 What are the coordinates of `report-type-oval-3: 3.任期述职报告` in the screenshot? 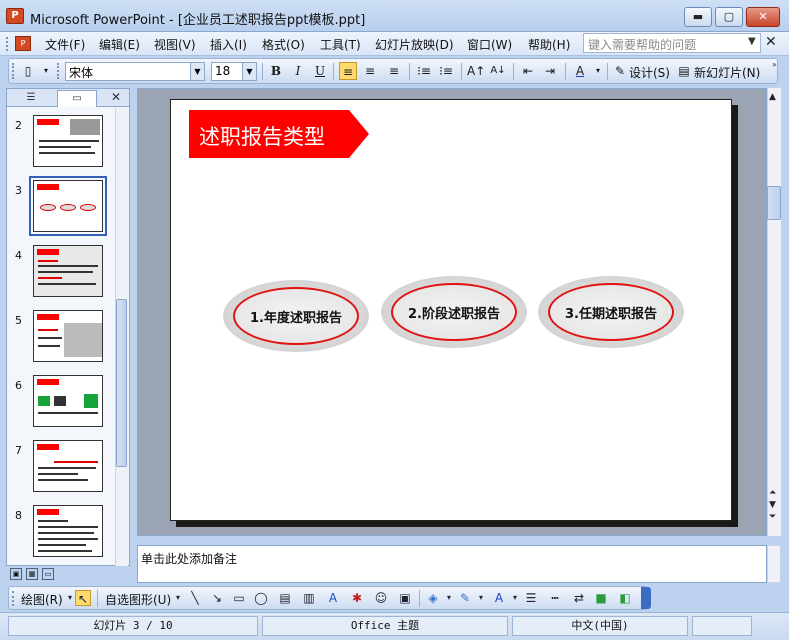 It's located at (611, 312).